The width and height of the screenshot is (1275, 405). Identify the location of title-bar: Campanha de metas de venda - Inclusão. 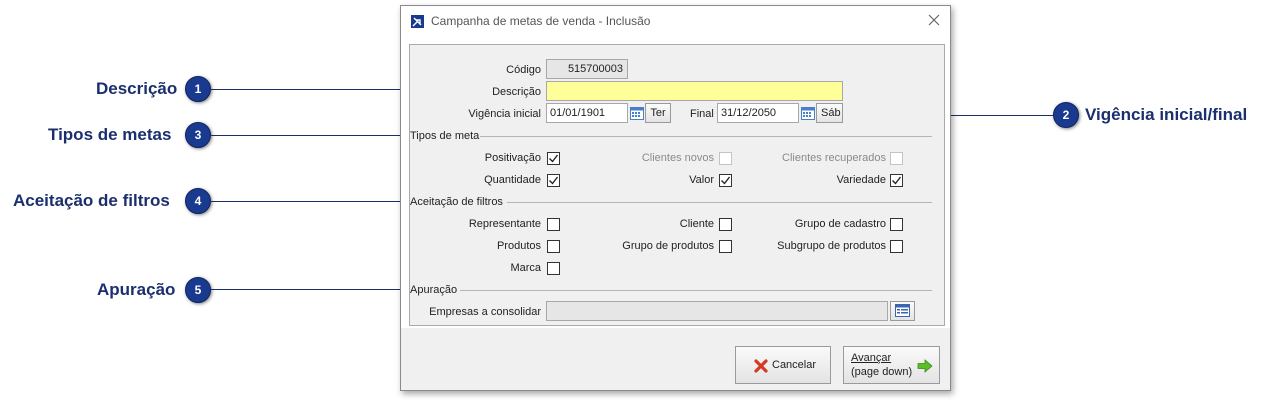
(675, 21).